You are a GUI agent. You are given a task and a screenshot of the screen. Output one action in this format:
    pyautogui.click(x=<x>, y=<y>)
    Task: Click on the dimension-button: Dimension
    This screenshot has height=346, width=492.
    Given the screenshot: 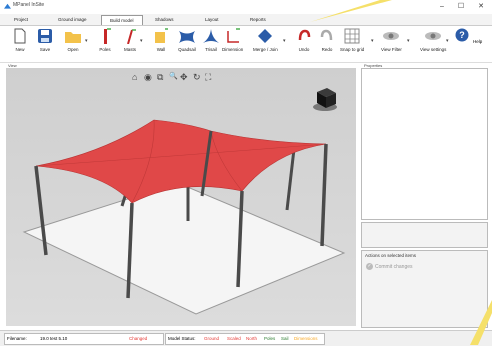 What is the action you would take?
    pyautogui.click(x=232, y=40)
    